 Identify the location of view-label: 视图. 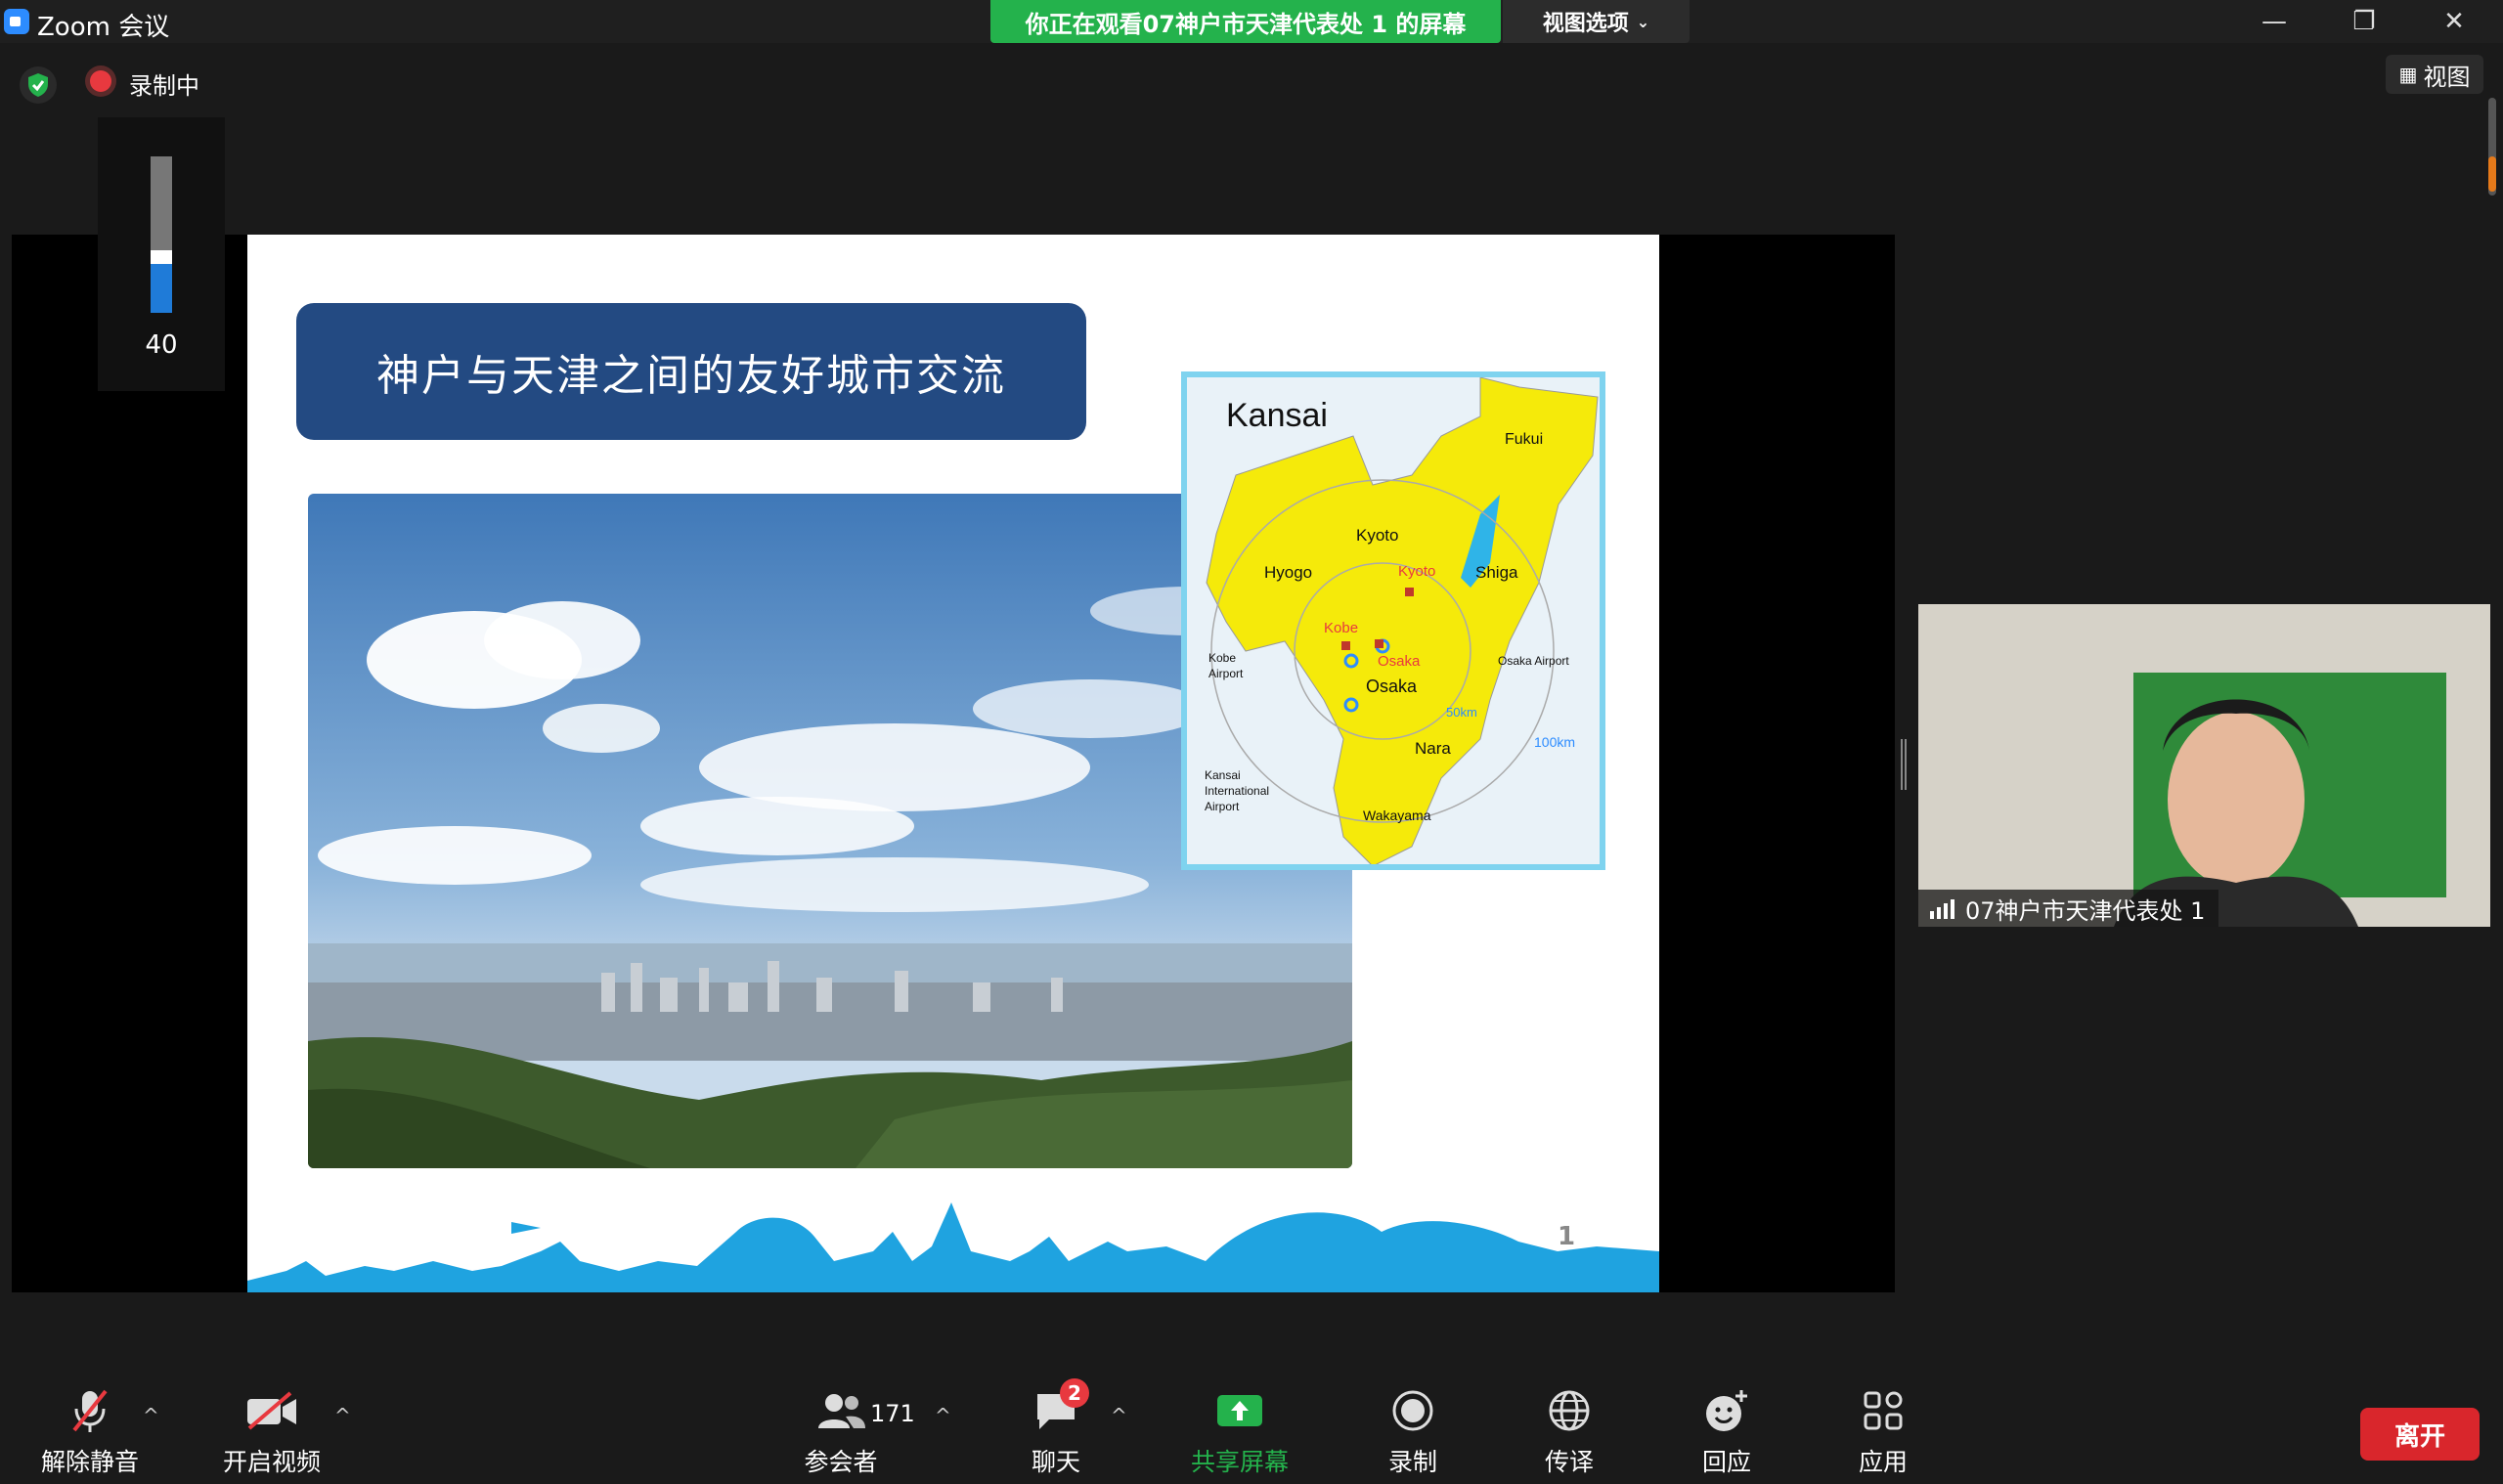
(2447, 77).